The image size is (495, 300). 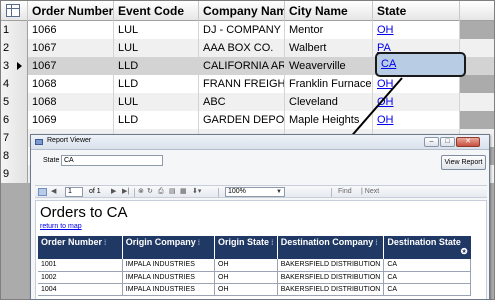 I want to click on return-to-map-link: return to map, so click(x=61, y=226).